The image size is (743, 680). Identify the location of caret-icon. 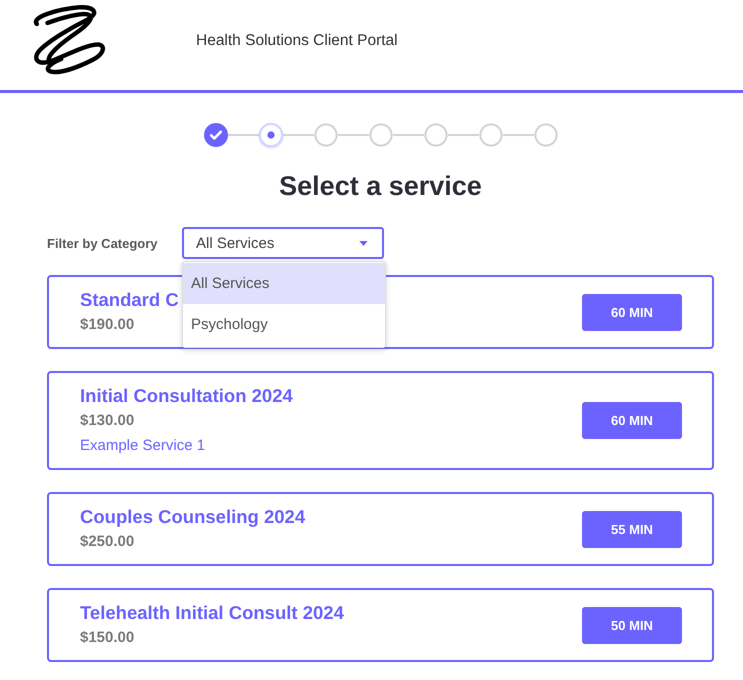
(363, 243).